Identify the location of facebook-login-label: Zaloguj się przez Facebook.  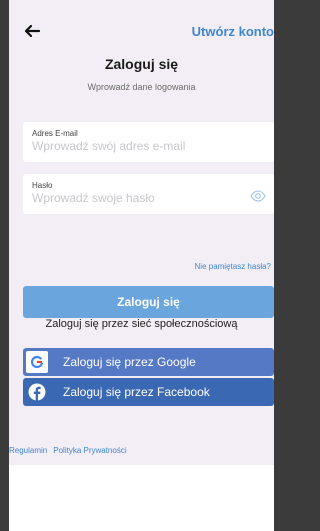
(136, 392).